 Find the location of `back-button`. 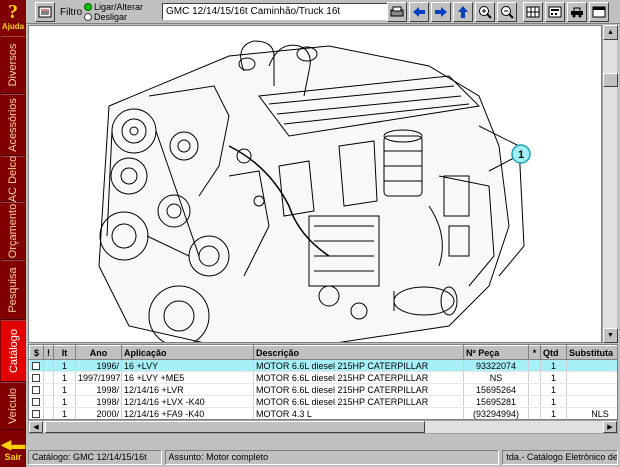

back-button is located at coordinates (419, 12).